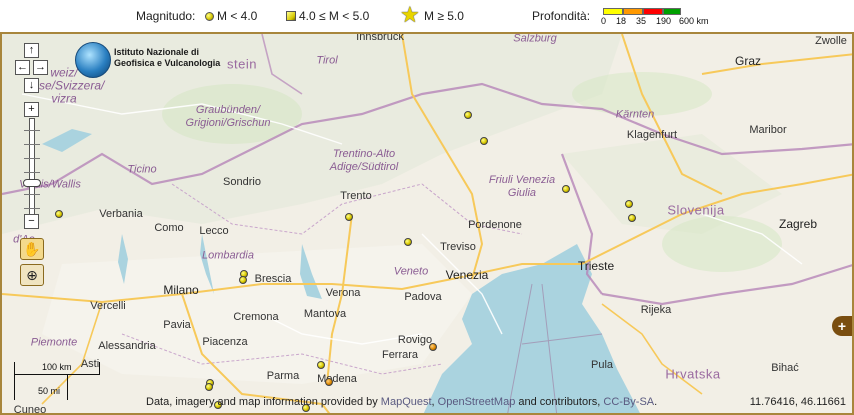 The height and width of the screenshot is (415, 854). What do you see at coordinates (31, 85) in the screenshot?
I see `pan-down-button: ↓` at bounding box center [31, 85].